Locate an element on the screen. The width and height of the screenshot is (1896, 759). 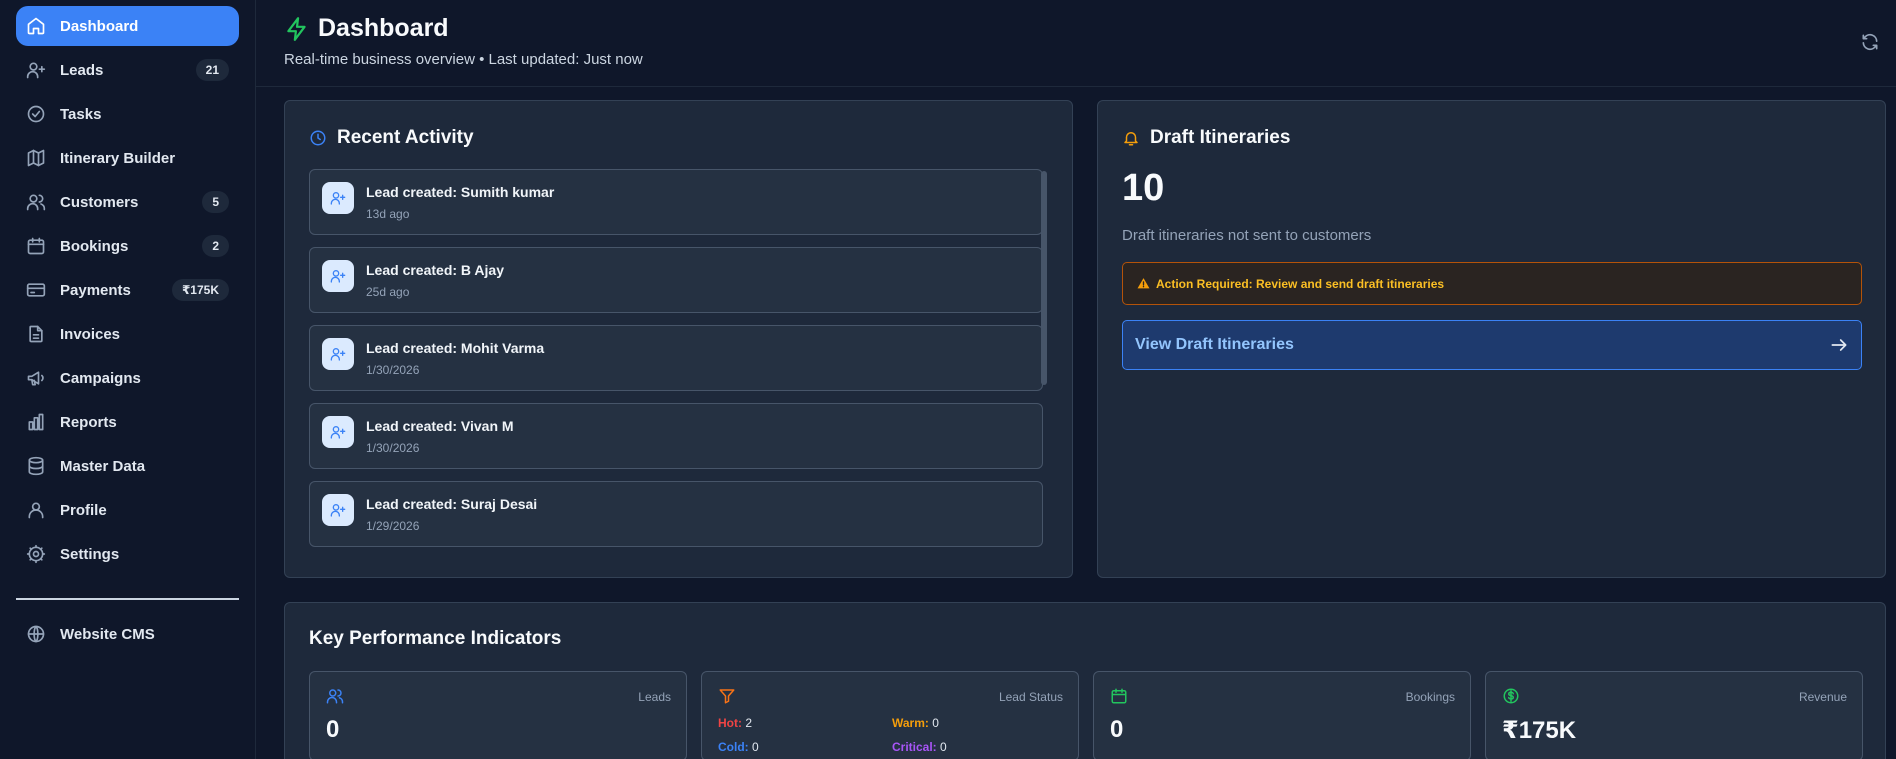
status-cold-label: Cold: is located at coordinates (733, 747).